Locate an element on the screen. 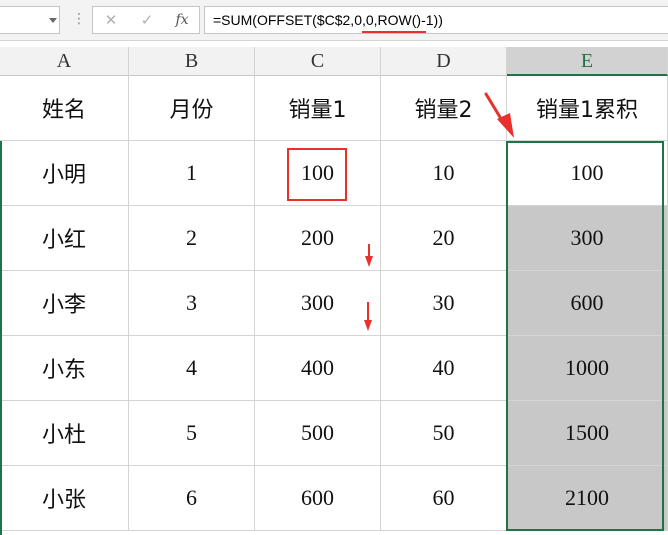 This screenshot has height=535, width=668. formula-buttons: ✕ ✓ fx is located at coordinates (146, 20).